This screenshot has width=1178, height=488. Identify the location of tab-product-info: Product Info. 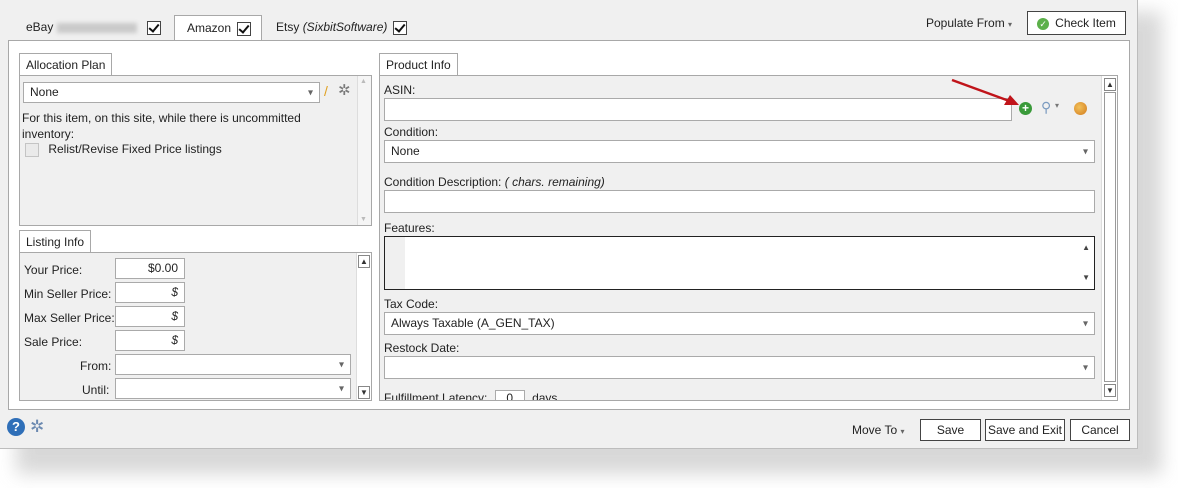
(418, 64).